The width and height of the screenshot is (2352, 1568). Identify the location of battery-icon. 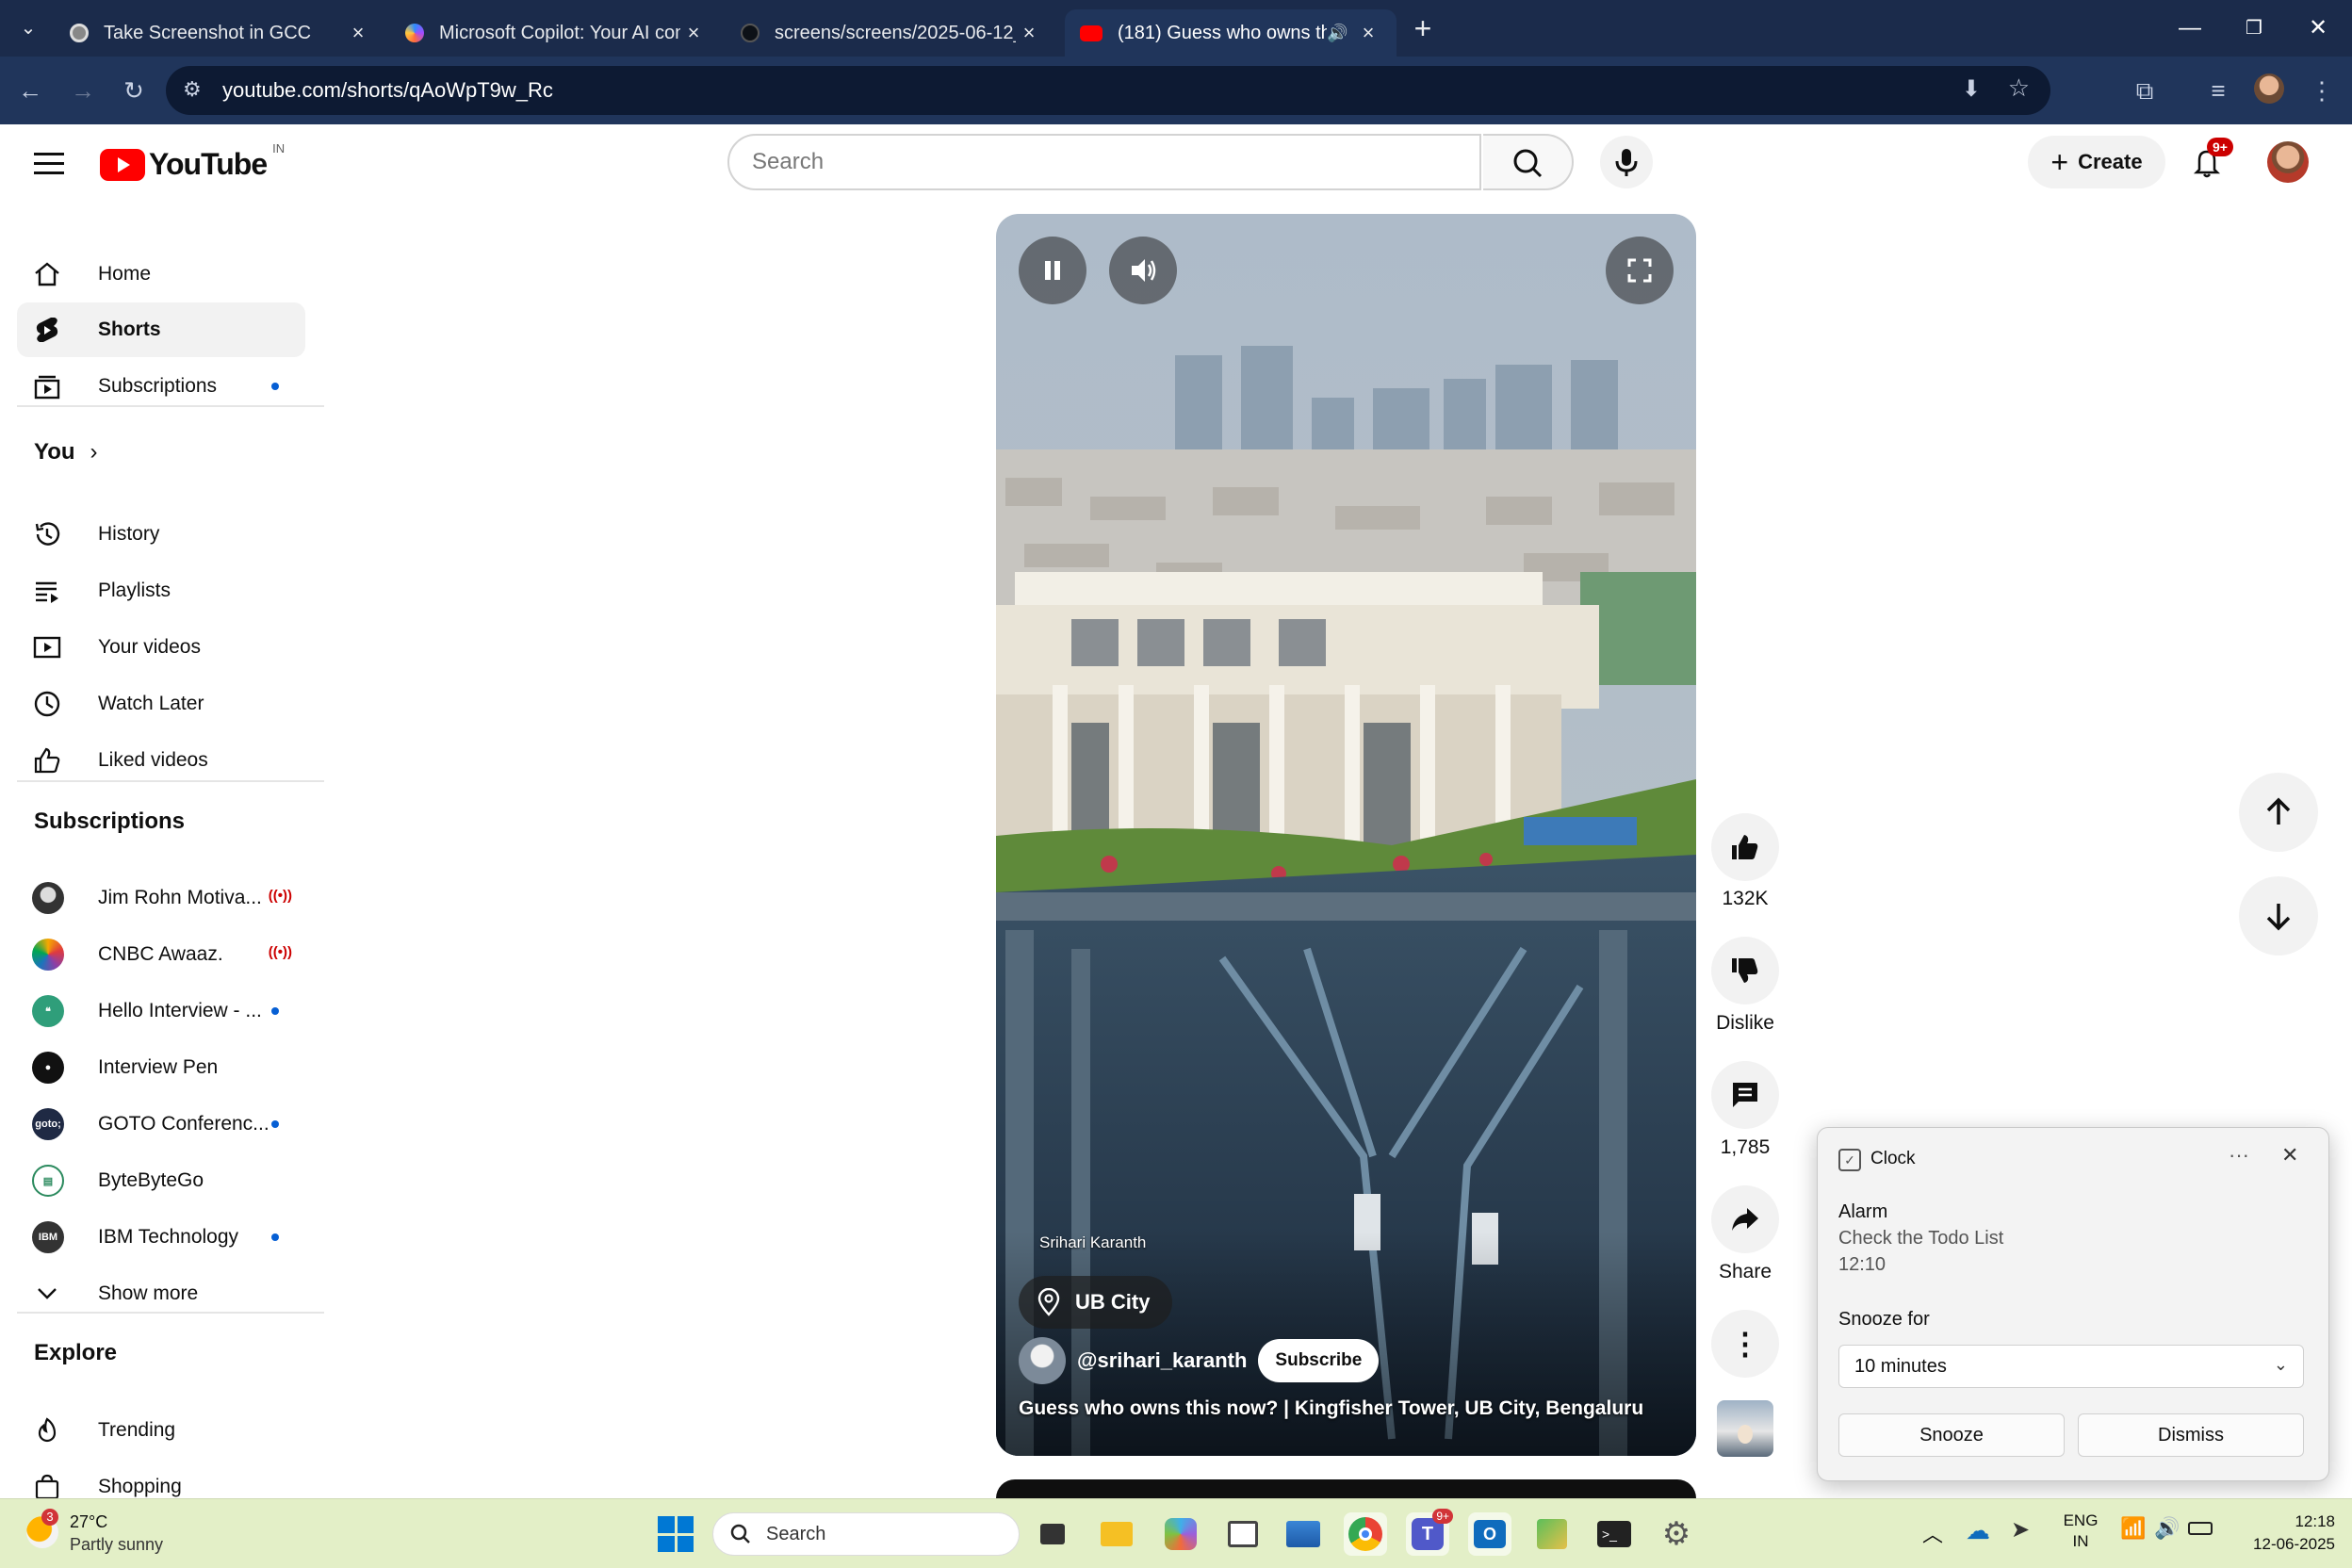
(2200, 1529).